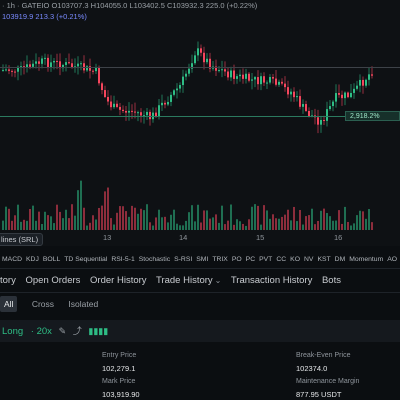  What do you see at coordinates (154, 259) in the screenshot?
I see `indicator-5: Stochastic` at bounding box center [154, 259].